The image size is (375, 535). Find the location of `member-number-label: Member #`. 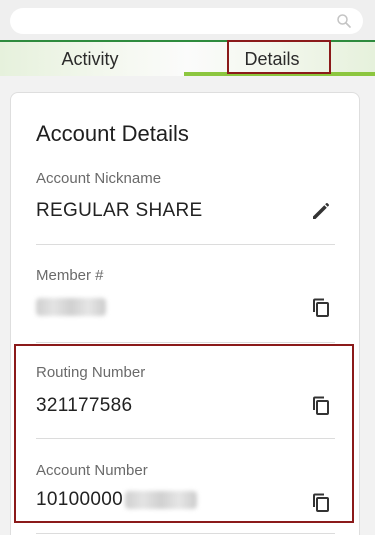

member-number-label: Member # is located at coordinates (70, 275).